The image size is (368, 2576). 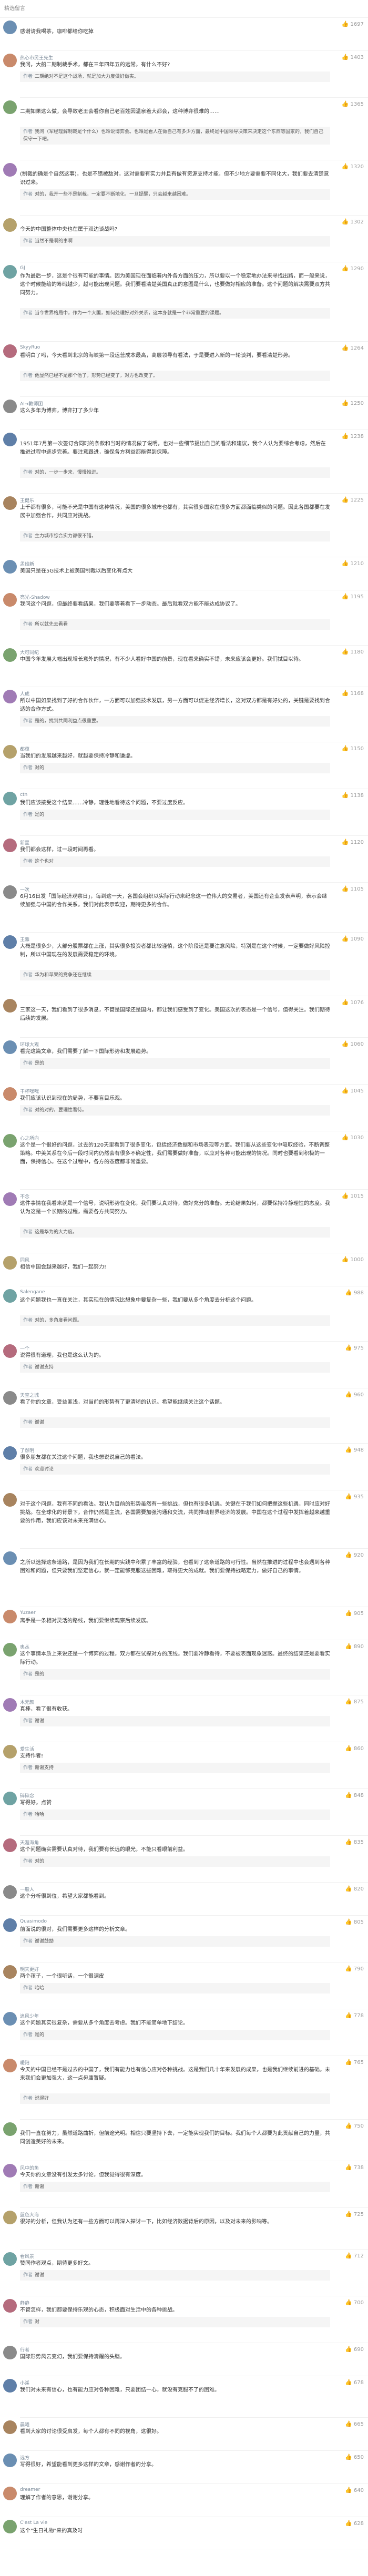 I want to click on like-button: 👍 1210, so click(x=353, y=563).